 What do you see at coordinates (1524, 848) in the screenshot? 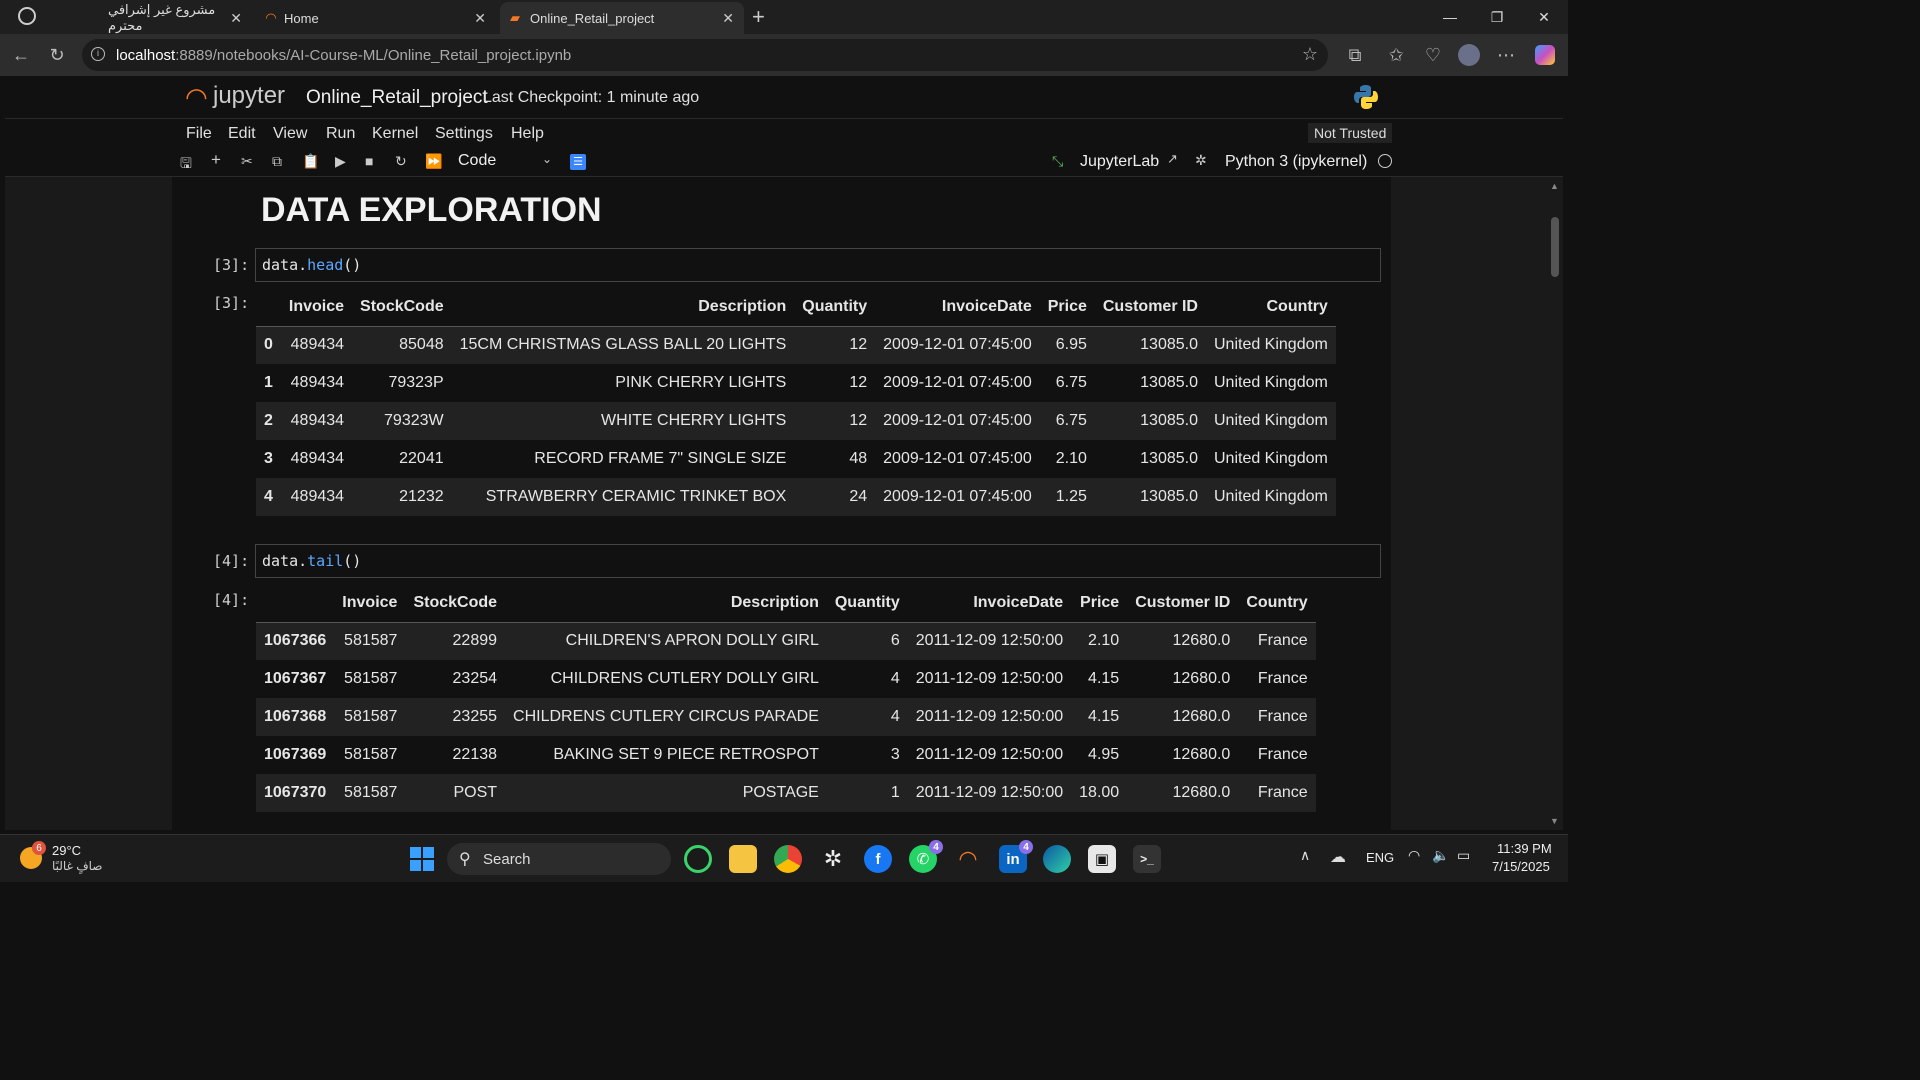
I see `clock-time: 11:39 PM` at bounding box center [1524, 848].